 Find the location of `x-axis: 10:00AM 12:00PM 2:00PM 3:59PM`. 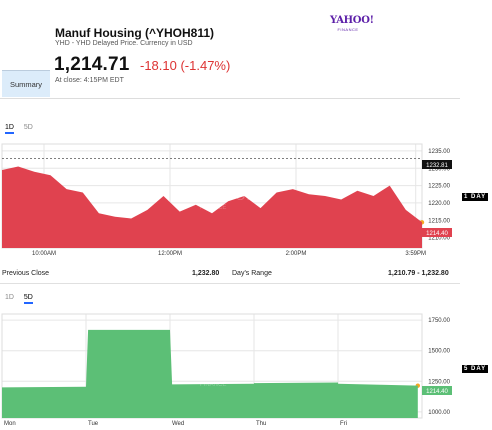

x-axis: 10:00AM 12:00PM 2:00PM 3:59PM is located at coordinates (229, 254).